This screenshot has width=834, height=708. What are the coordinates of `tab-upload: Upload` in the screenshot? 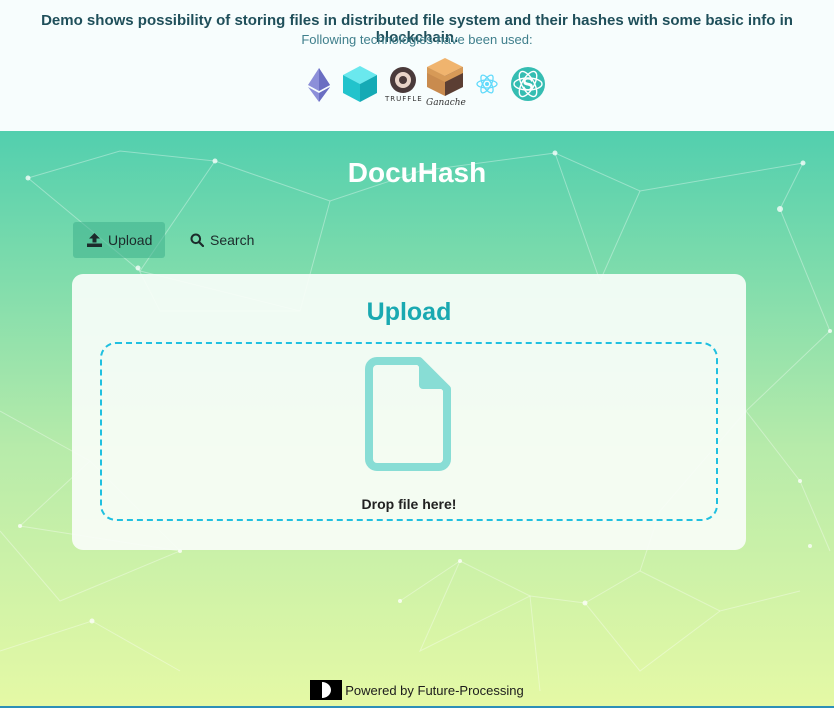 It's located at (119, 240).